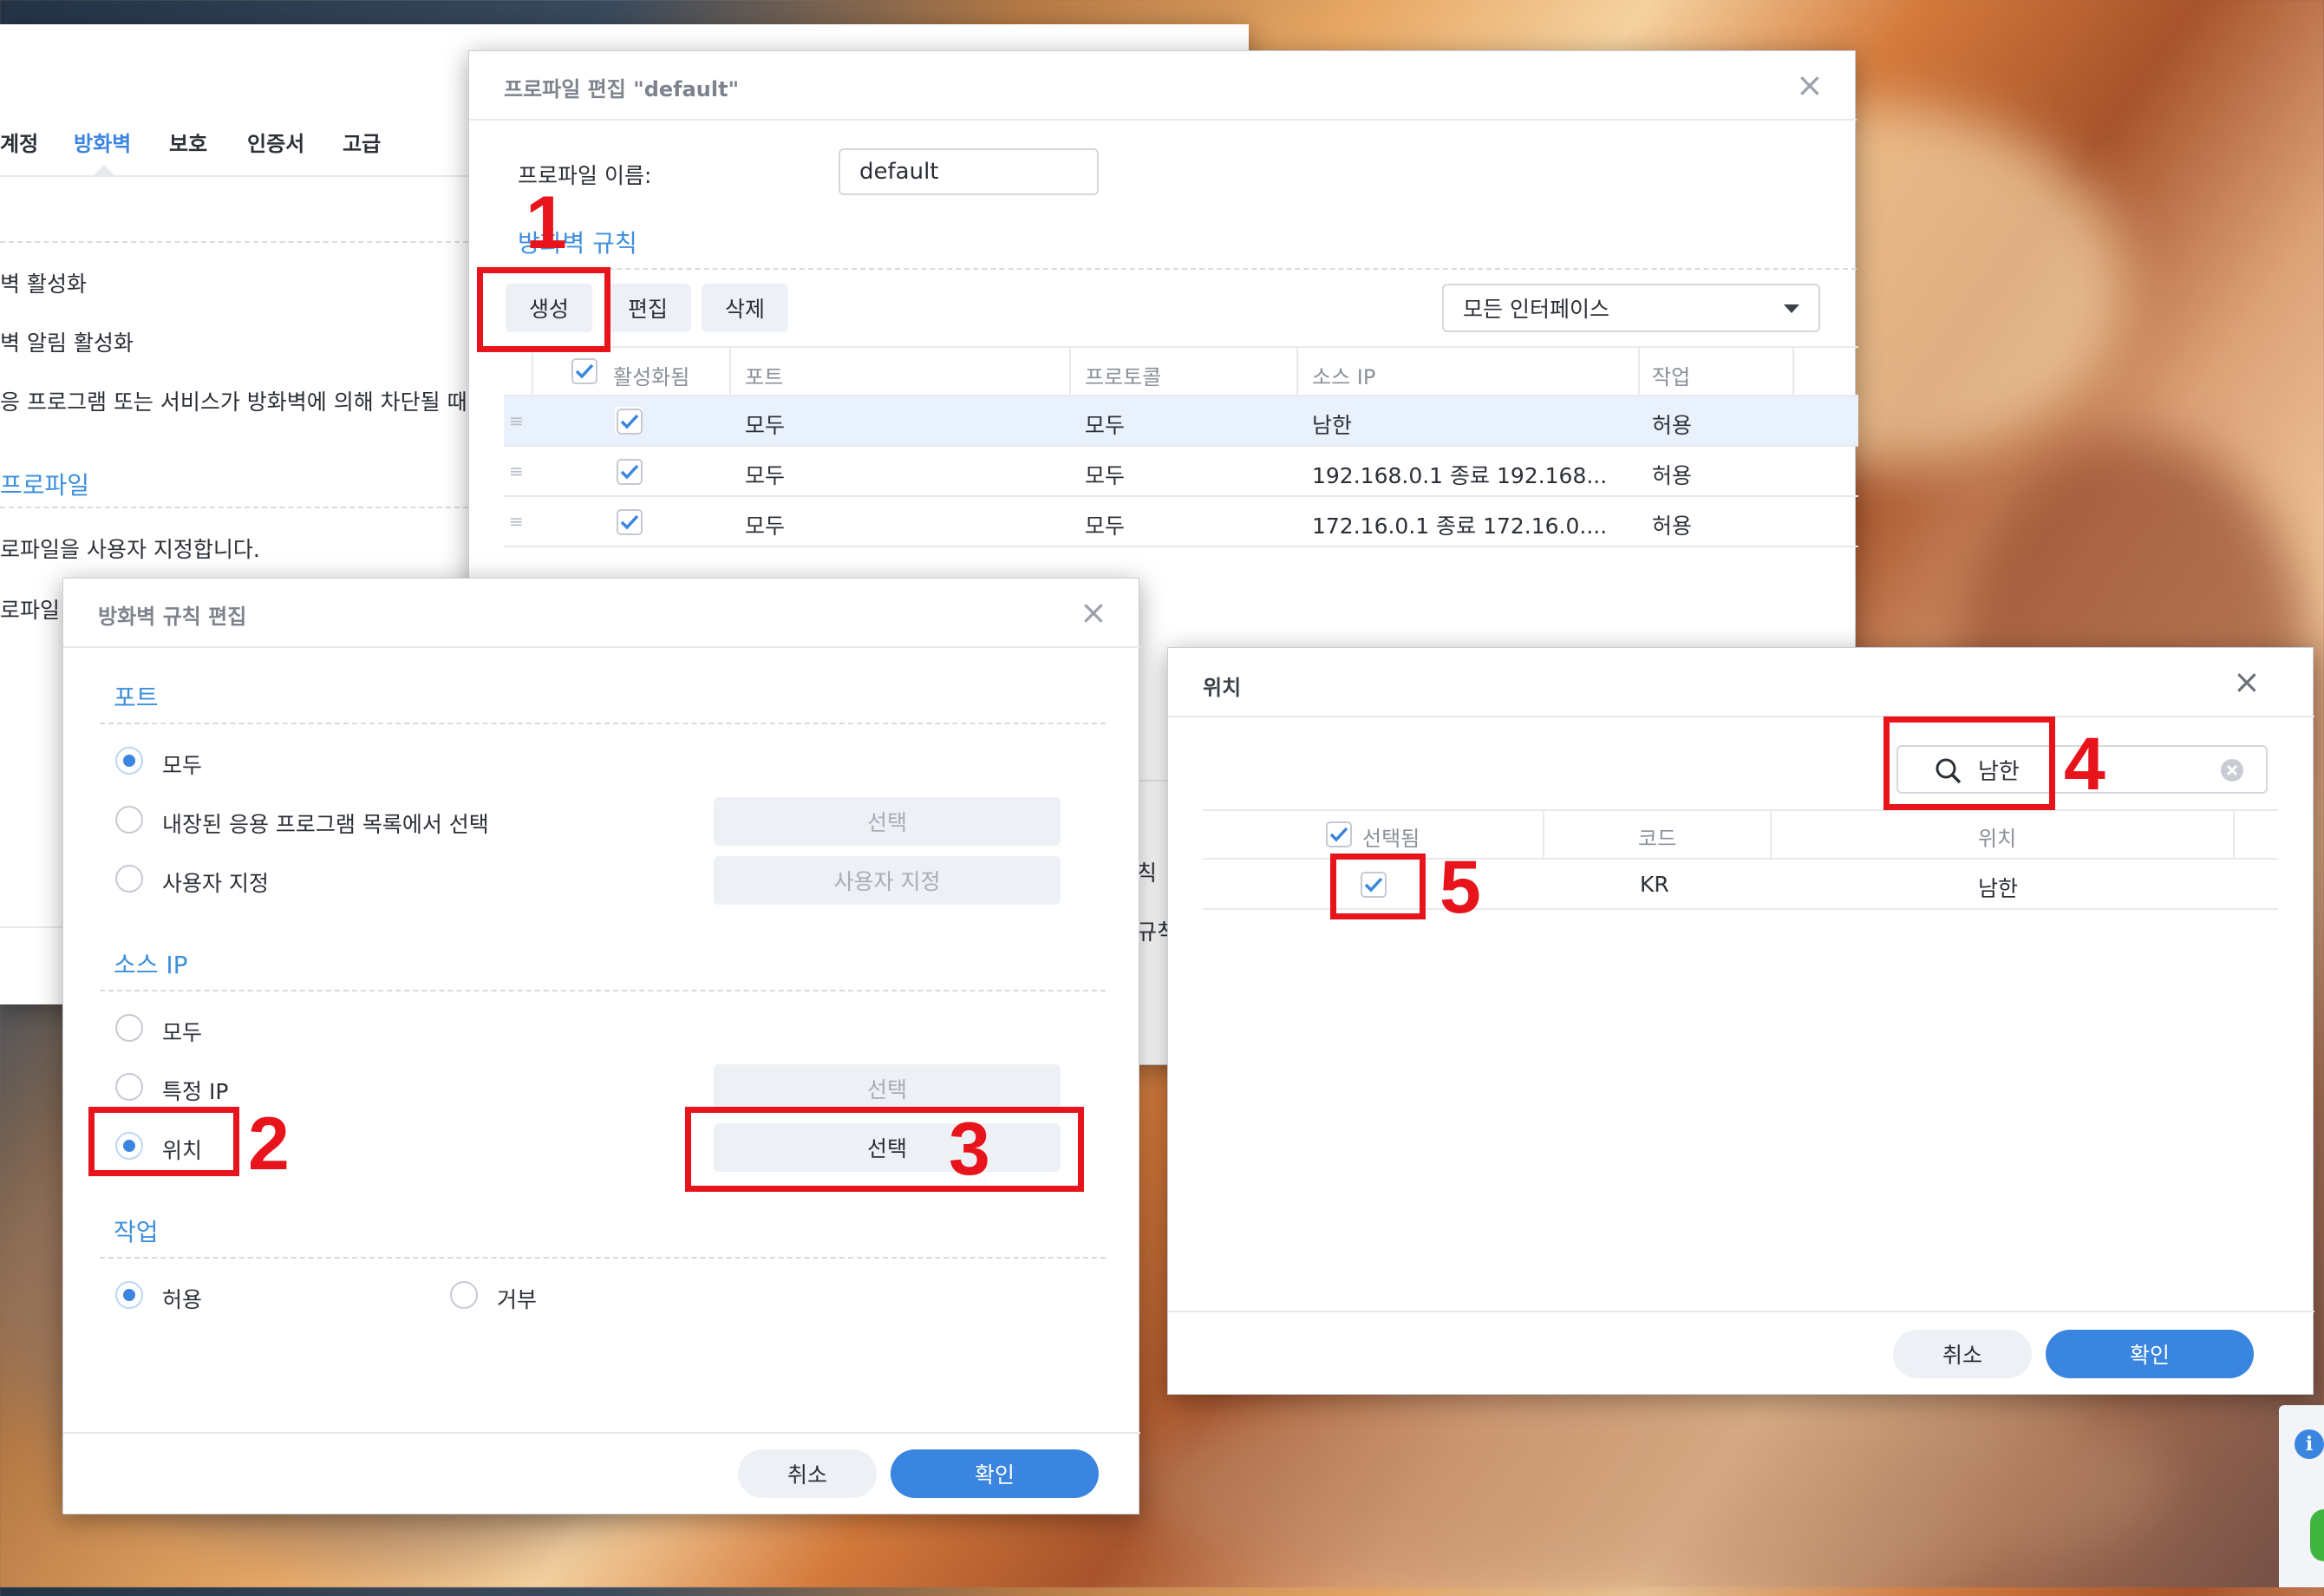  What do you see at coordinates (247, 402) in the screenshot?
I see `blocked-app-notice: 응 프로그램 또는 서비스가 방화벽에 의해 차단될 때 알` at bounding box center [247, 402].